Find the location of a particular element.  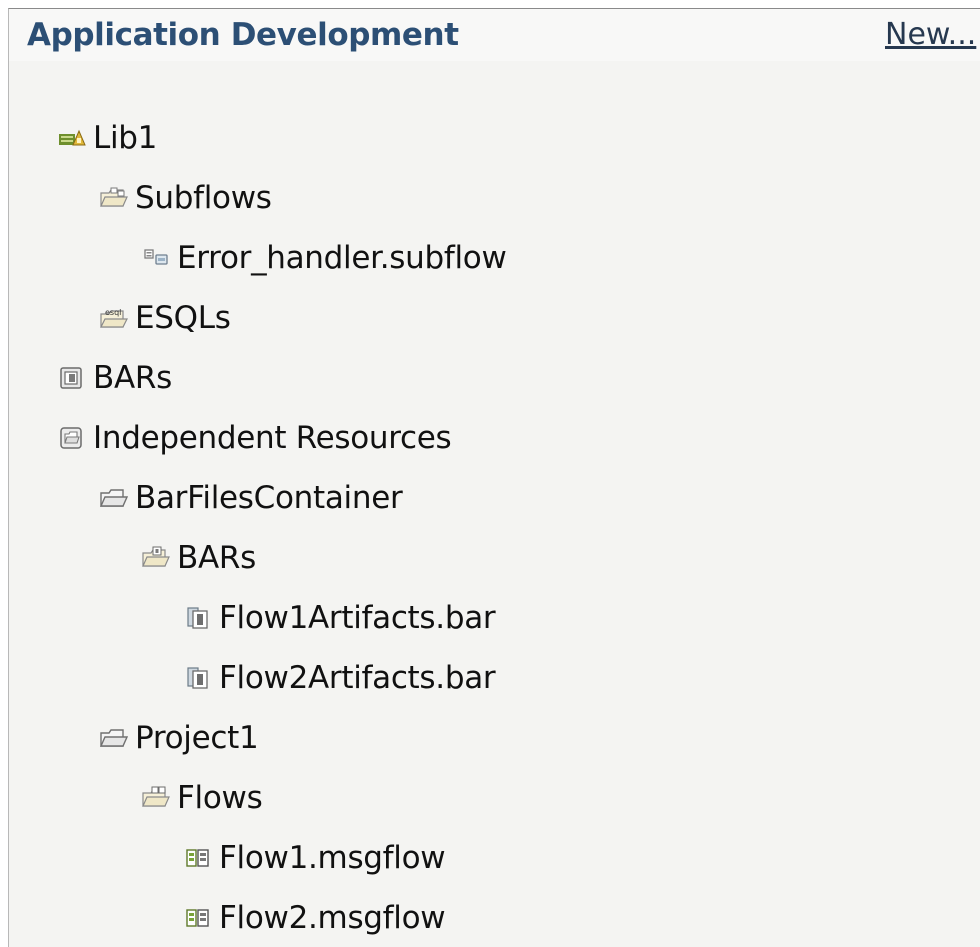

tree-node-label: Flow2Artifacts.bar is located at coordinates (357, 678).